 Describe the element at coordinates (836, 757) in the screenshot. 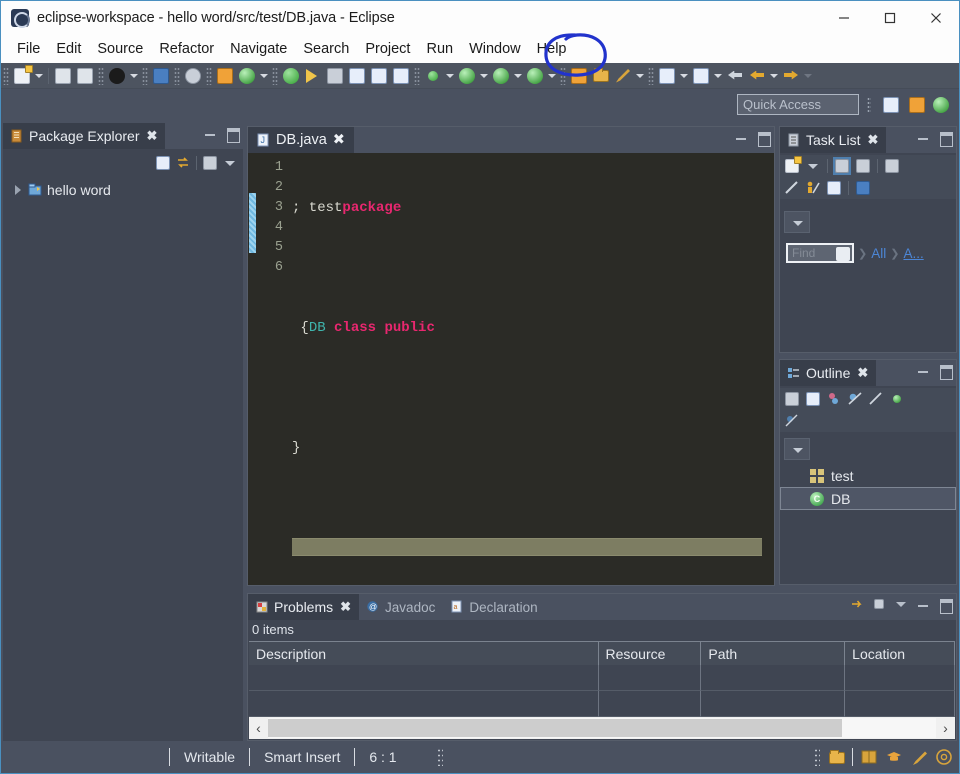

I see `workspace-icon` at that location.